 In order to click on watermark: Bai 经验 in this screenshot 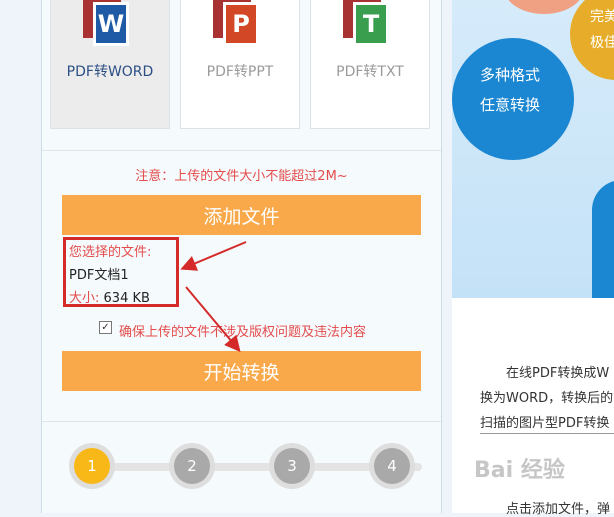, I will do `click(519, 470)`.